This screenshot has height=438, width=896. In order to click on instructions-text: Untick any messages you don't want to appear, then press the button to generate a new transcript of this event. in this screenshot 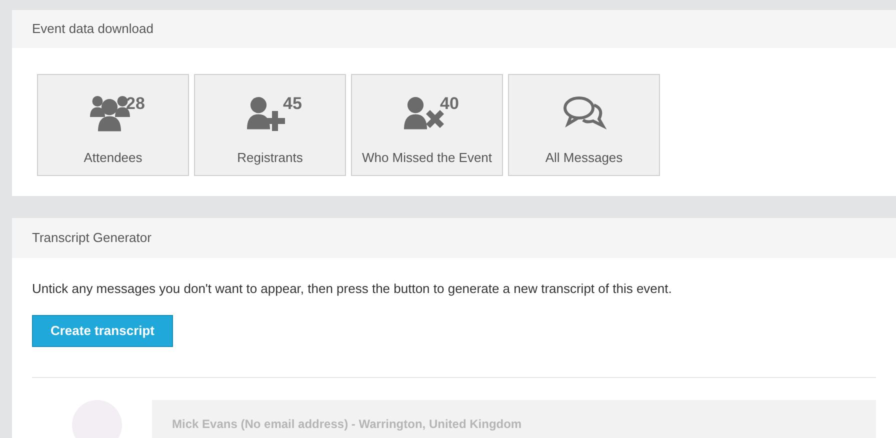, I will do `click(352, 289)`.